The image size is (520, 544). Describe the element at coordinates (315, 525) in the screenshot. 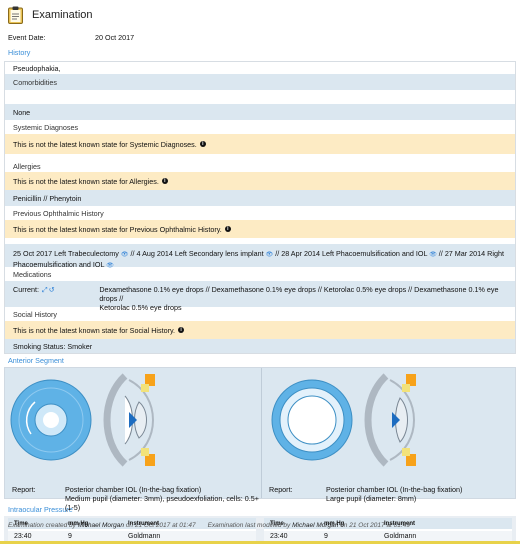

I see `modified-by: Michael Morgan` at that location.